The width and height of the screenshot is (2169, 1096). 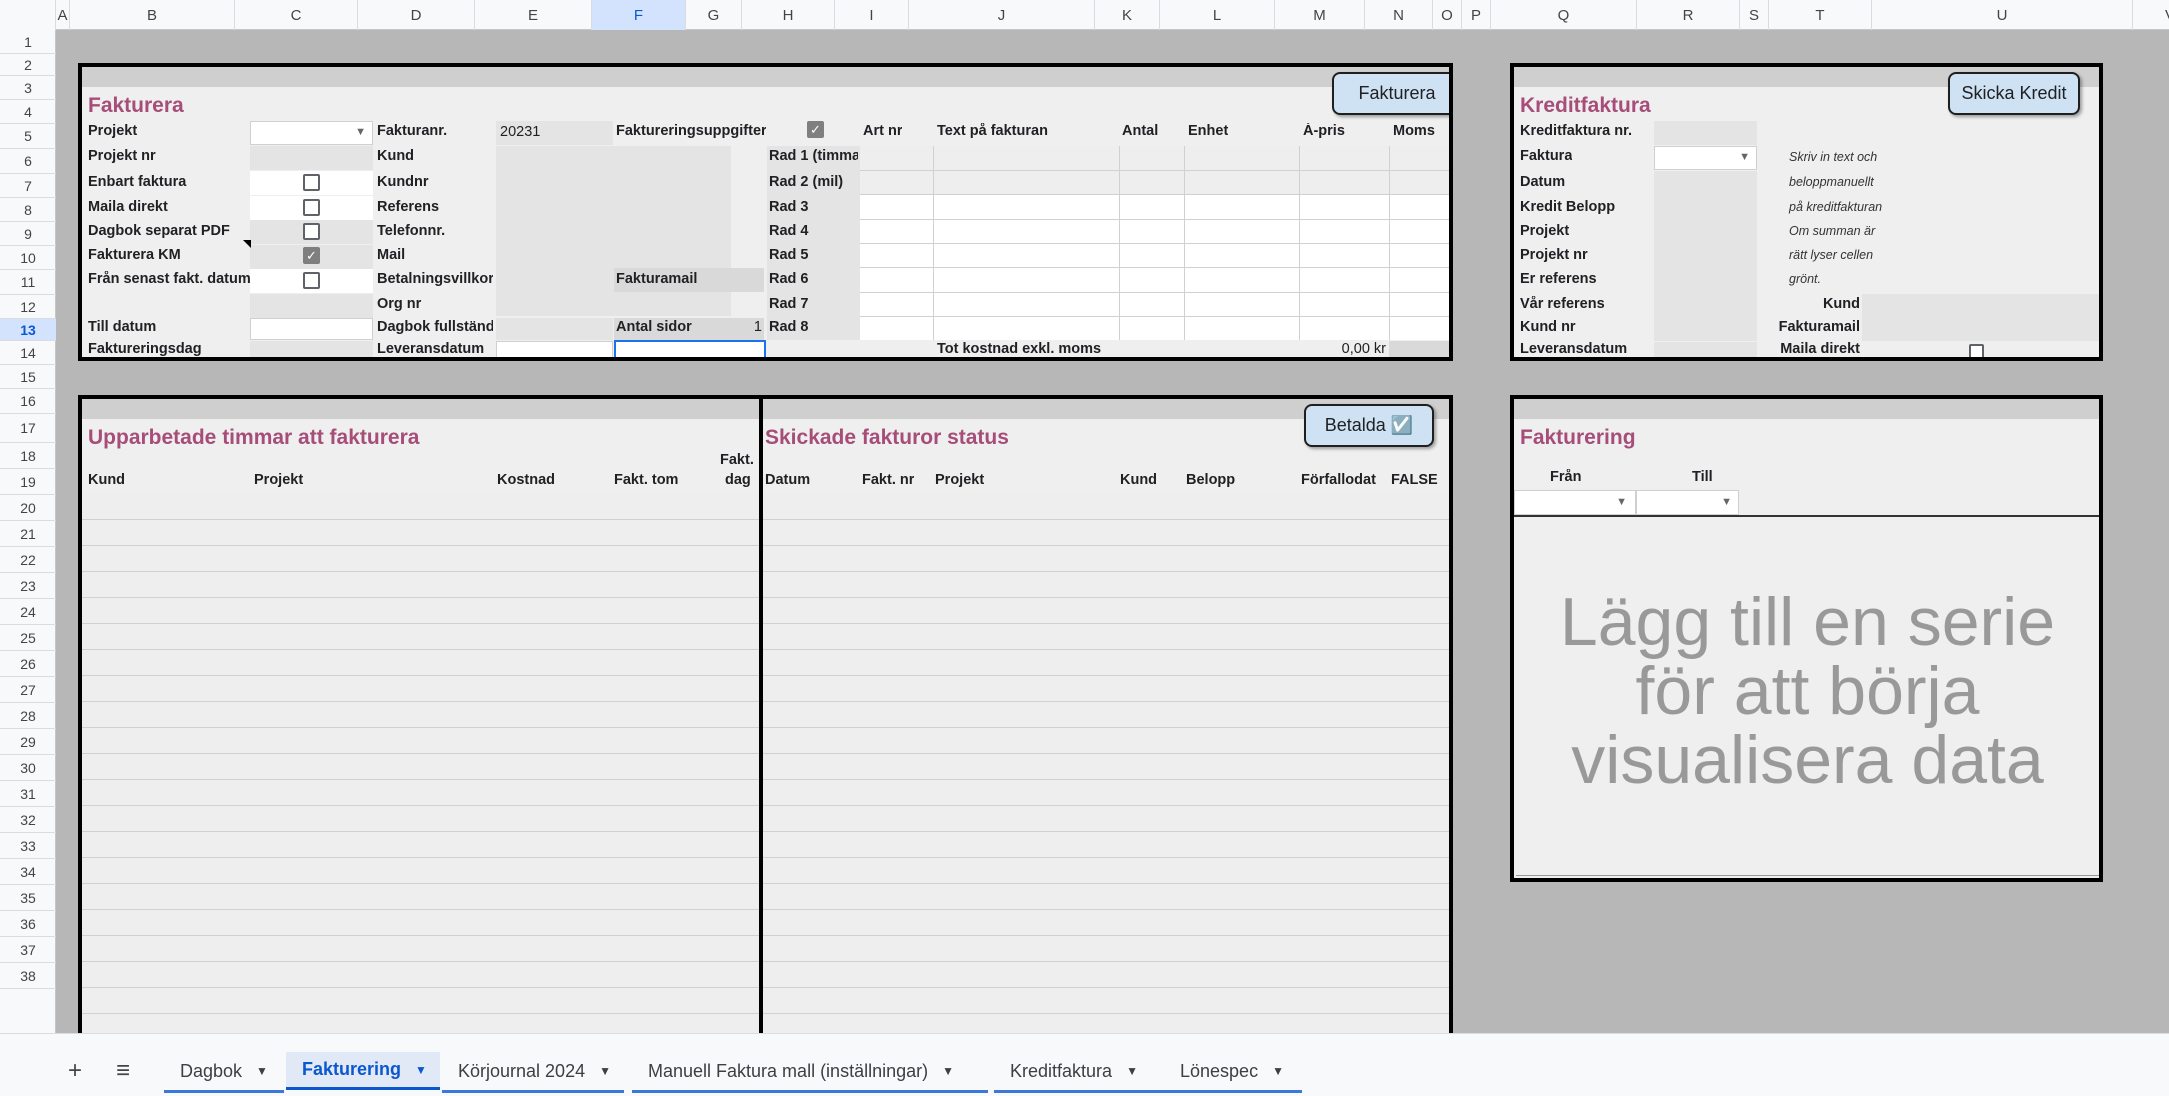 What do you see at coordinates (1754, 15) in the screenshot?
I see `column-header-s: S` at bounding box center [1754, 15].